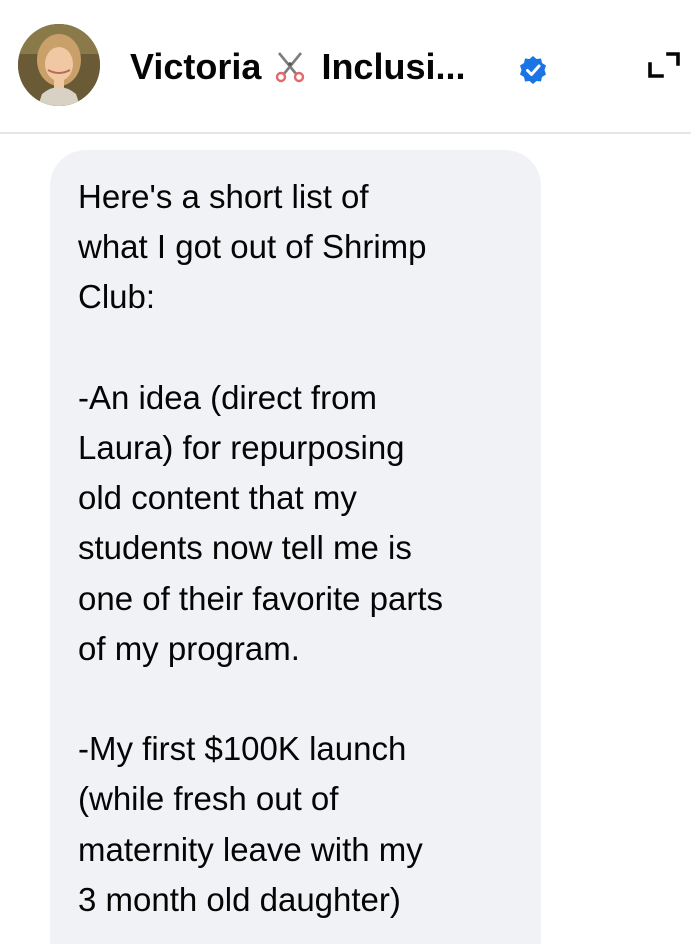 The width and height of the screenshot is (691, 944). I want to click on verified-badge-icon, so click(533, 70).